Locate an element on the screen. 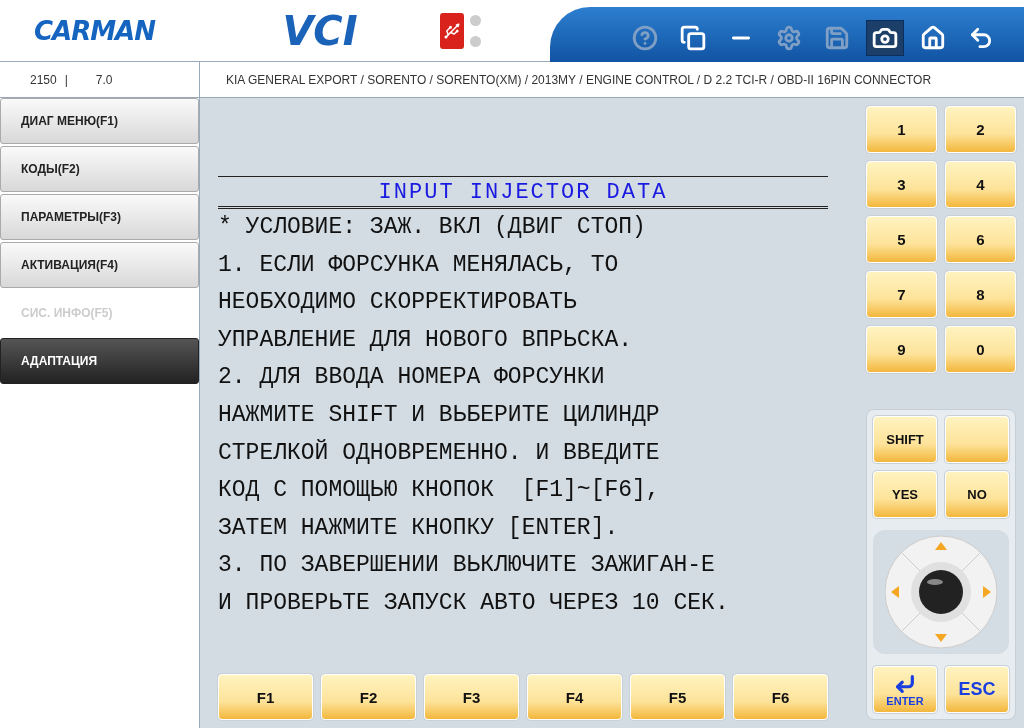 The width and height of the screenshot is (1024, 728). function-key: F2 is located at coordinates (368, 697).